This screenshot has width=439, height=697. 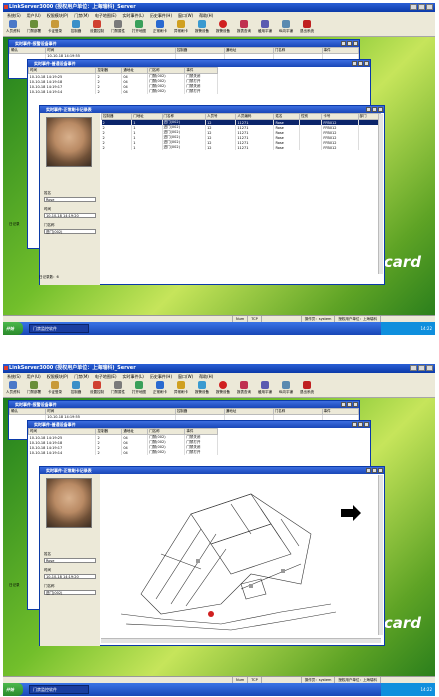 I want to click on normal-window-title: 实时事件-普通设备事件, so click(x=55, y=63).